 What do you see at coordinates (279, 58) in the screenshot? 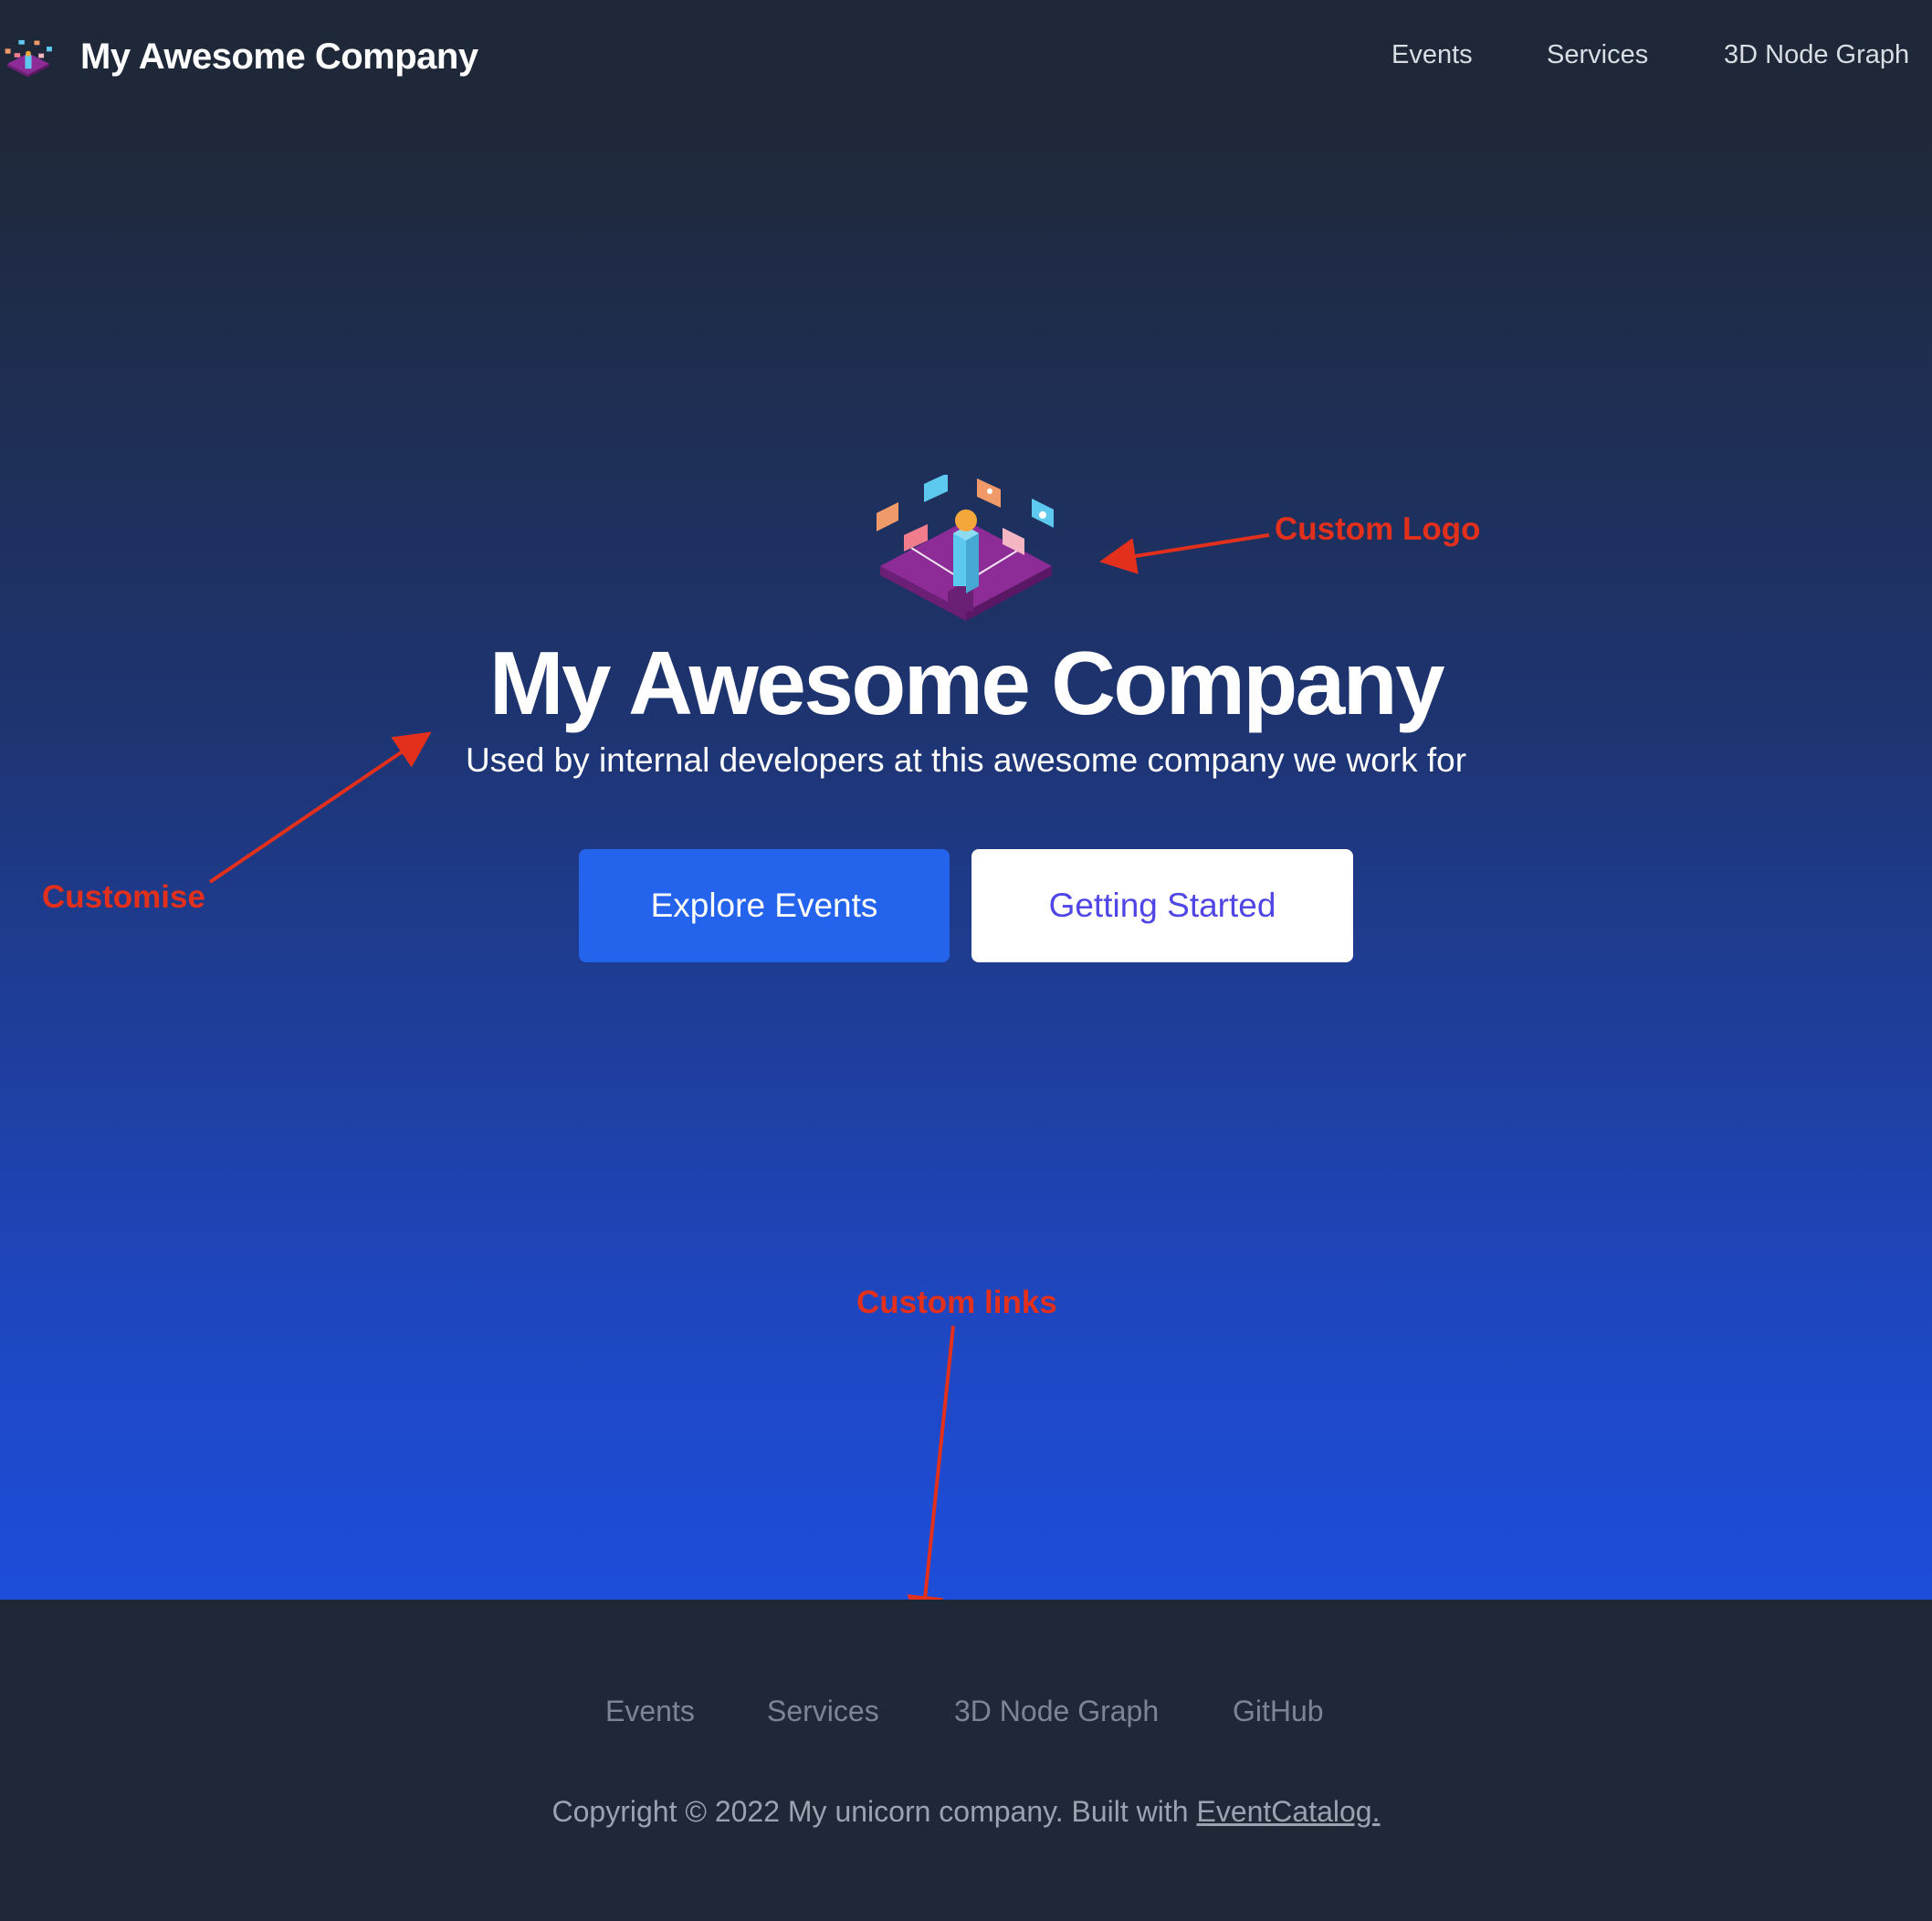
I see `brand-title: My Awesome Company` at bounding box center [279, 58].